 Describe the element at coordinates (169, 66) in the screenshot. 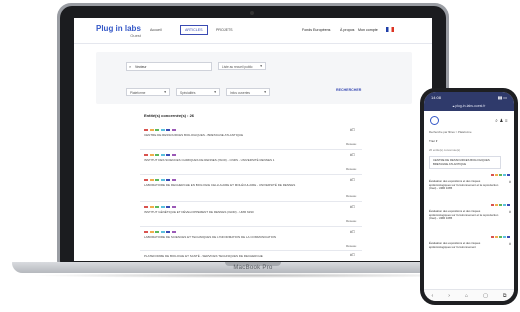

I see `search-input: ⌕ Vecteur` at that location.